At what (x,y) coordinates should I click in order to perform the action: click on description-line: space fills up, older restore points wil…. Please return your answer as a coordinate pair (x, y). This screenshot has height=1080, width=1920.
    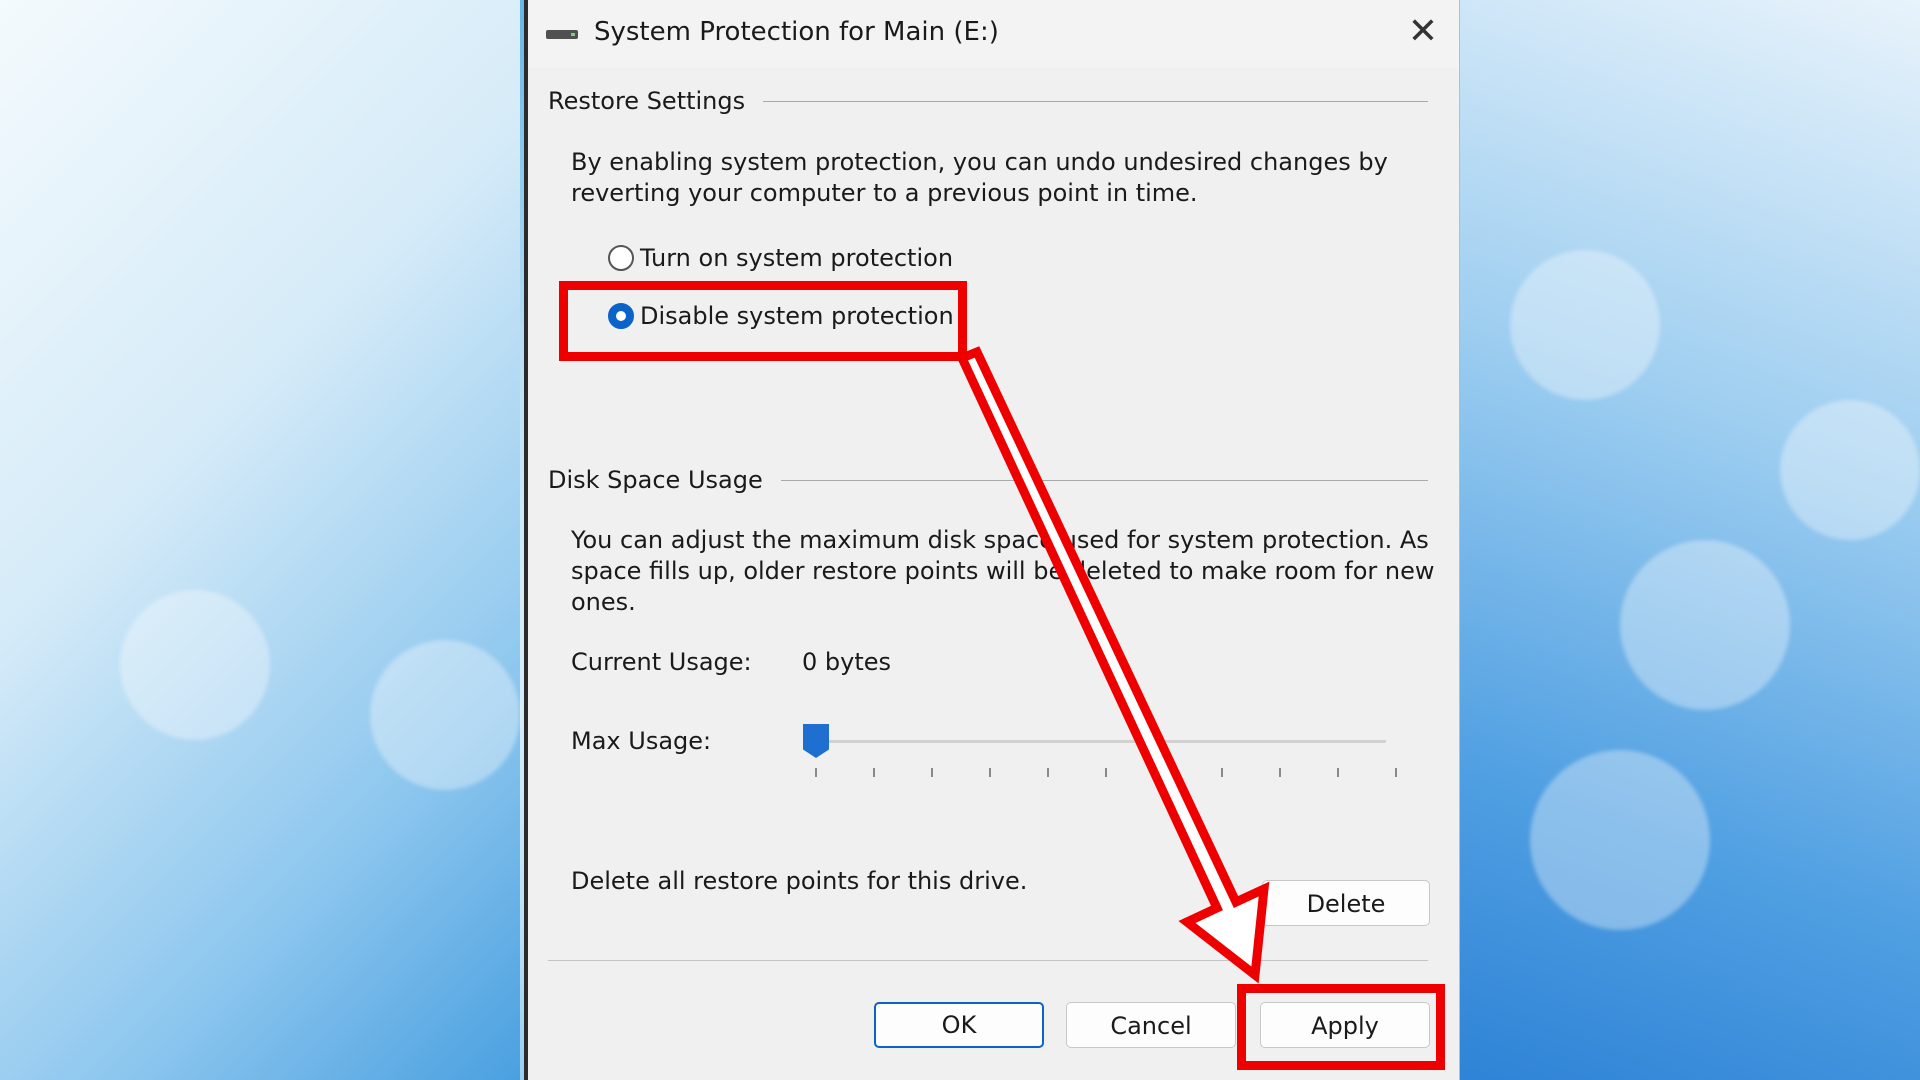
    Looking at the image, I should click on (1003, 571).